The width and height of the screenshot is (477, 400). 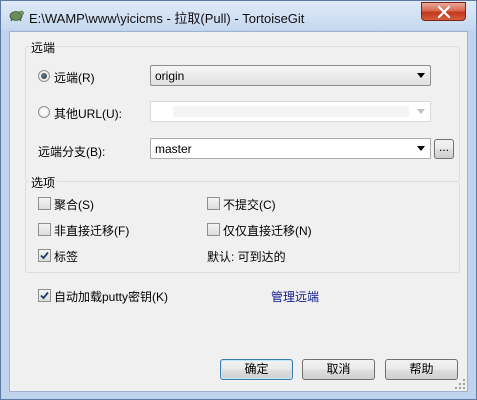 What do you see at coordinates (66, 256) in the screenshot?
I see `tags-label: 标签` at bounding box center [66, 256].